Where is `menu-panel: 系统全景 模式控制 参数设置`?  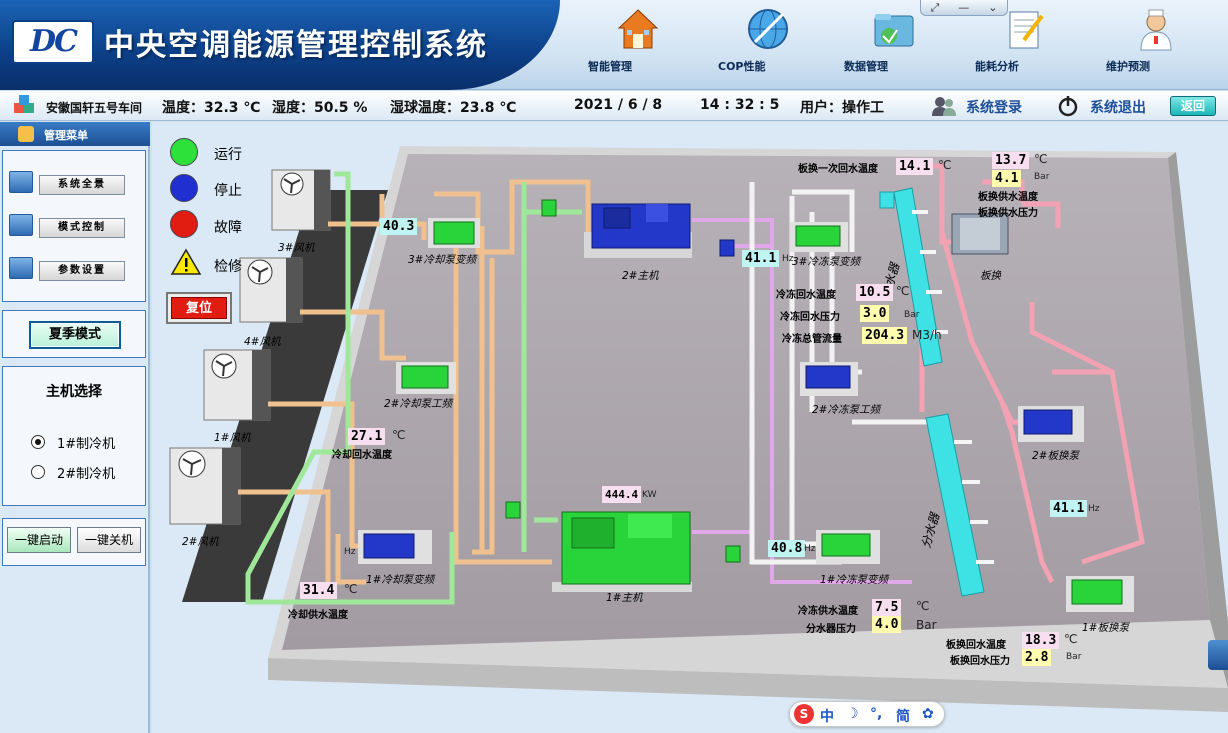 menu-panel: 系统全景 模式控制 参数设置 is located at coordinates (74, 226).